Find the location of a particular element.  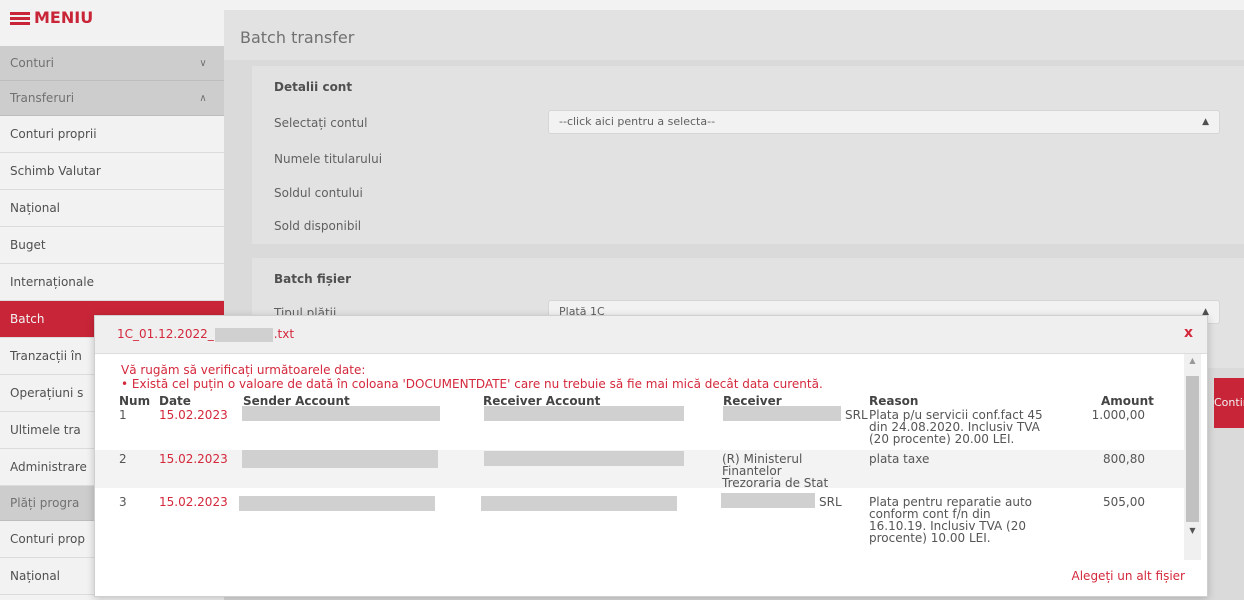

cell-num: 2 is located at coordinates (123, 459).